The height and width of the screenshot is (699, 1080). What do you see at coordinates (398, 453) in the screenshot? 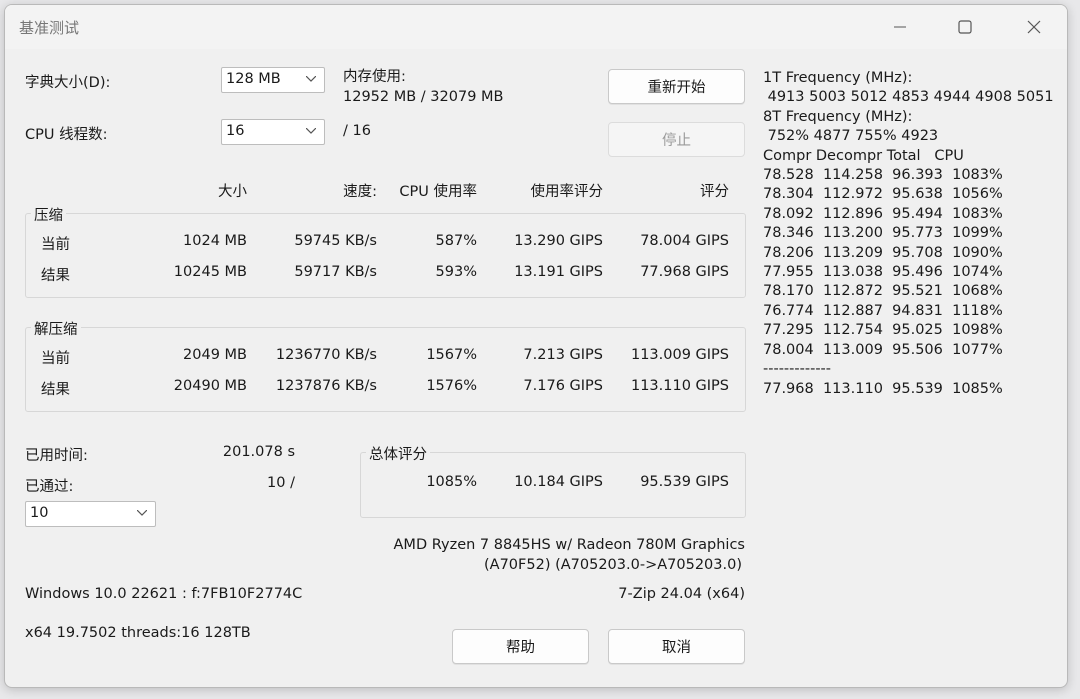
I see `total-rating-label: 总体评分` at bounding box center [398, 453].